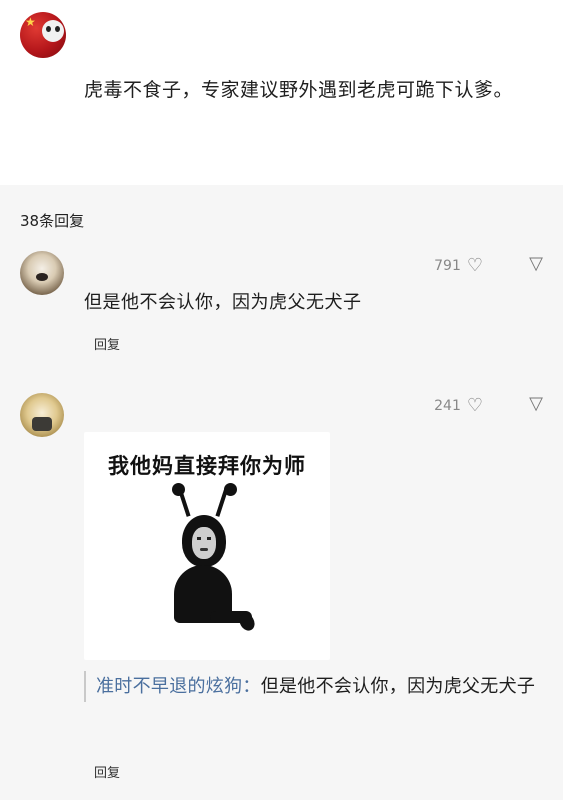  What do you see at coordinates (178, 686) in the screenshot?
I see `quoted-username: 准时不早退的炫狗：` at bounding box center [178, 686].